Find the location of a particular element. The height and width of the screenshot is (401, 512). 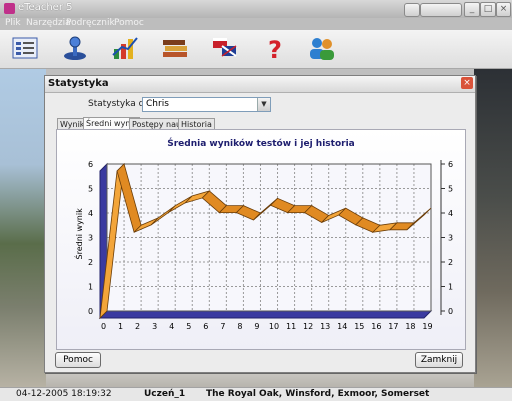

x-tick-label: 15 is located at coordinates (359, 326).